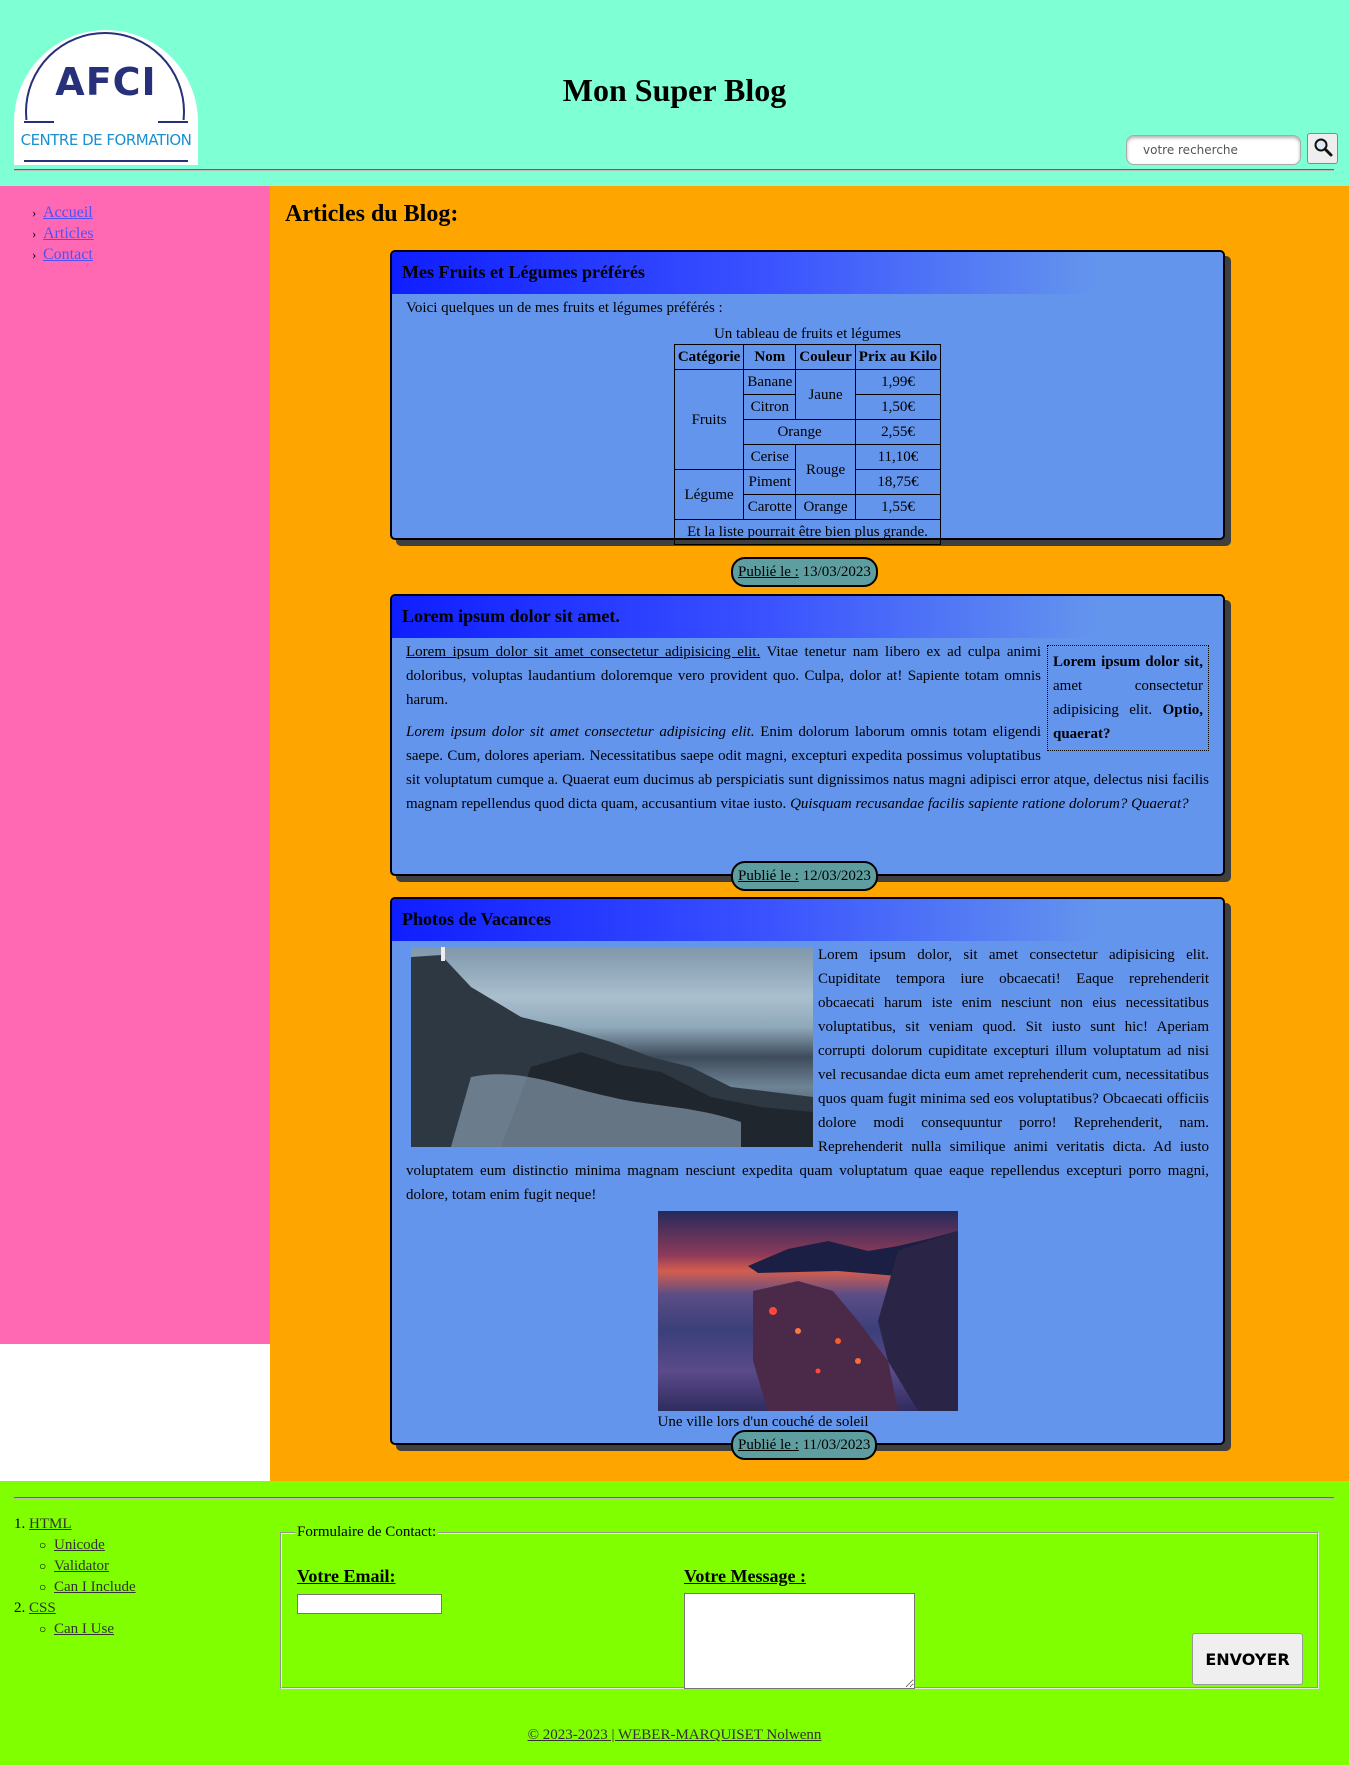 The height and width of the screenshot is (1765, 1349). Describe the element at coordinates (1247, 1659) in the screenshot. I see `send-button: ENVOYER` at that location.